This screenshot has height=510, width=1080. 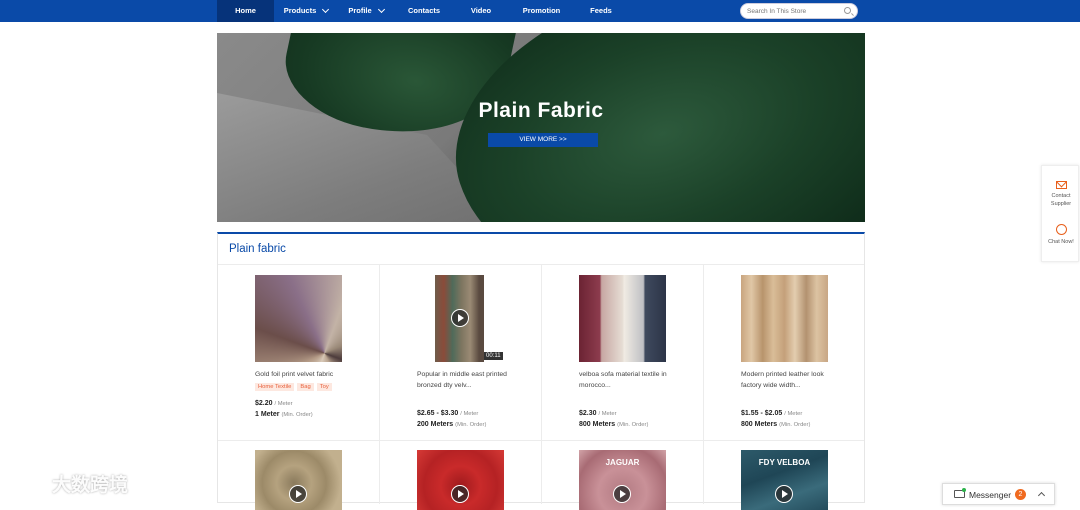 I want to click on nav-feeds-label: Feeds, so click(x=601, y=10).